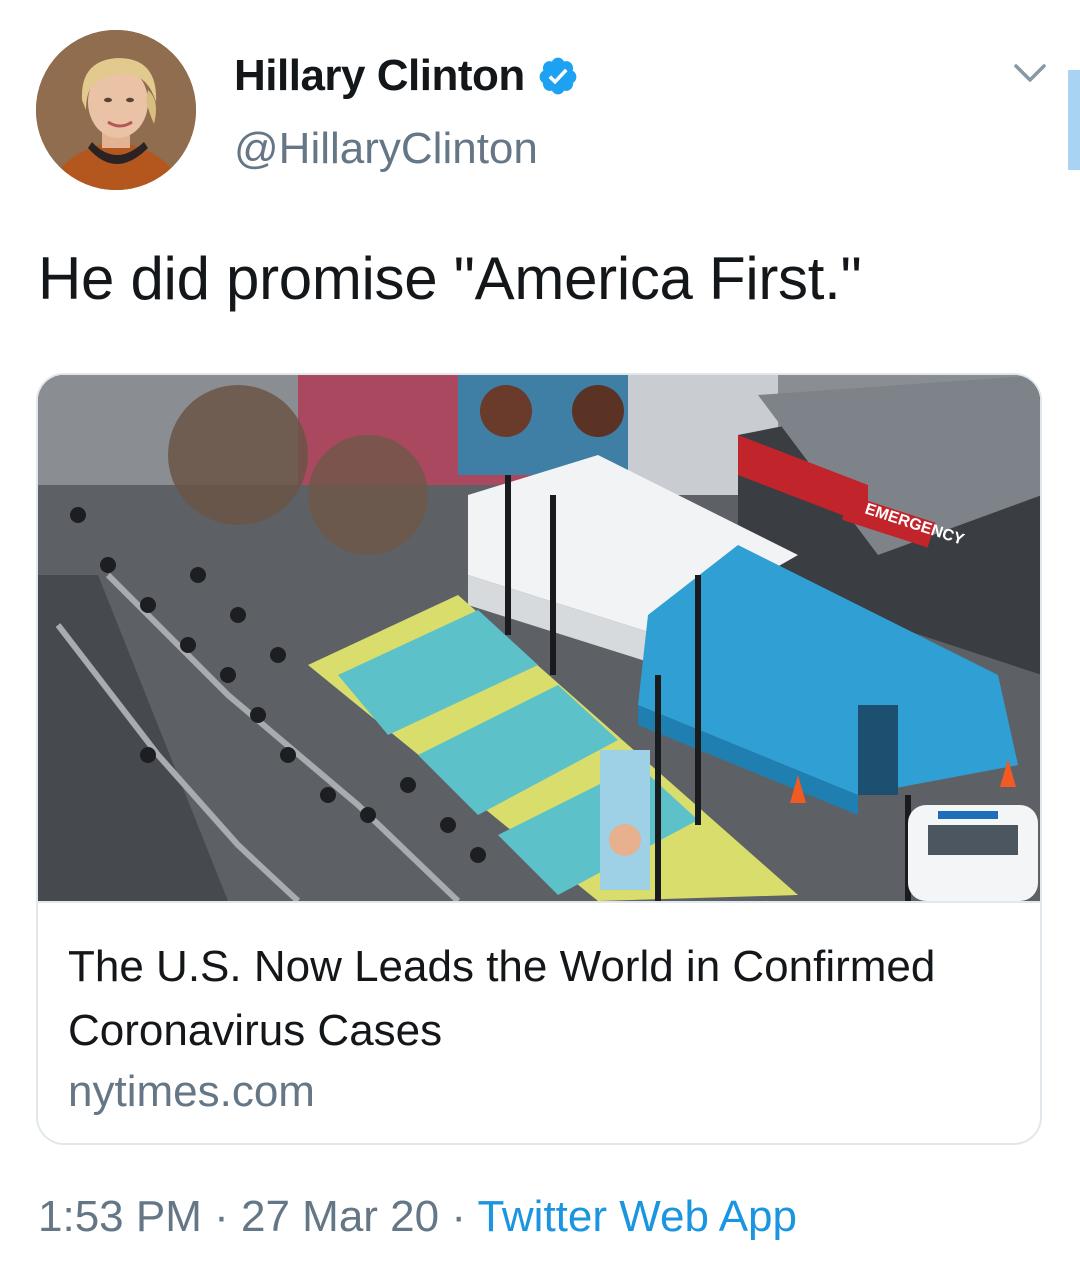 Image resolution: width=1080 pixels, height=1277 pixels. I want to click on tweet-meta: 1:53 PM · 27 Mar 20 · Twitter Web App, so click(417, 1217).